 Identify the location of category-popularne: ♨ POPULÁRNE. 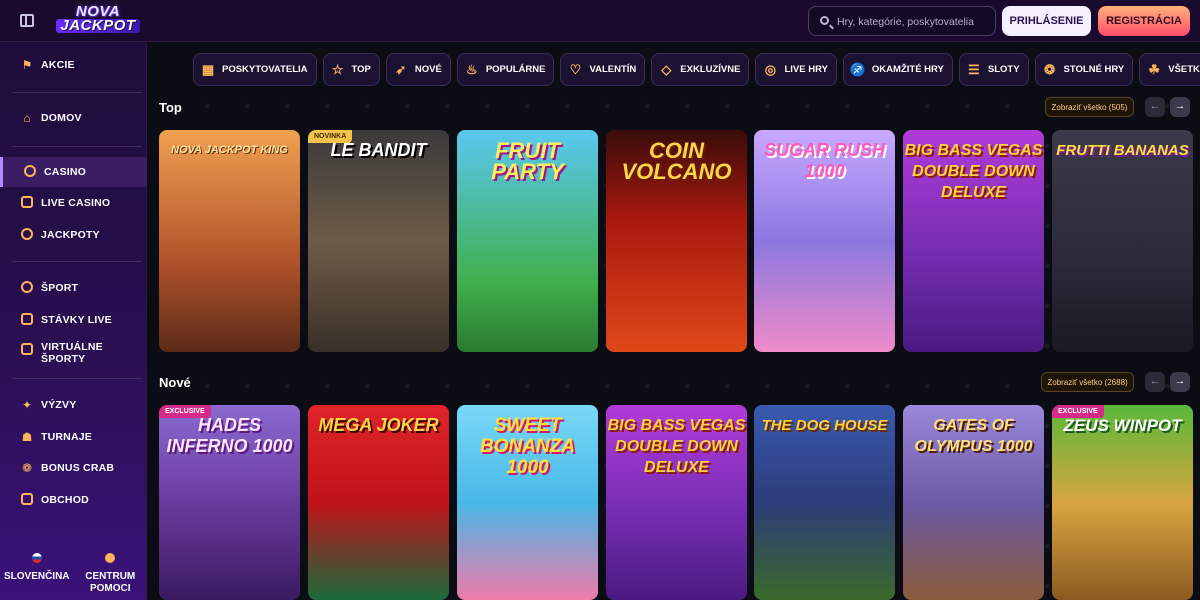
(505, 69).